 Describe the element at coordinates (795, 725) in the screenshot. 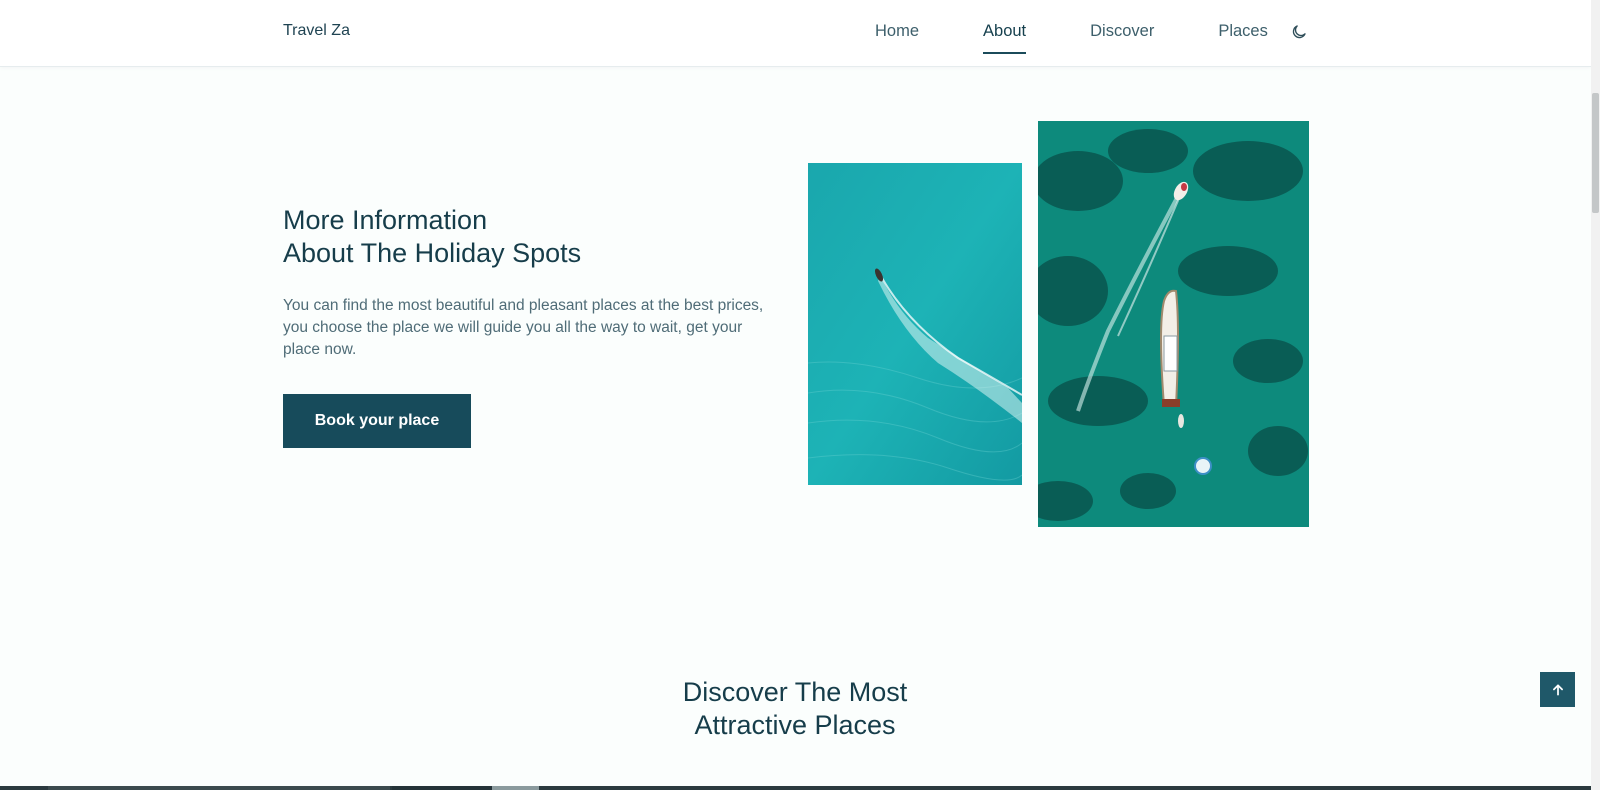

I see `discover-title-line2: Attractive Places` at that location.